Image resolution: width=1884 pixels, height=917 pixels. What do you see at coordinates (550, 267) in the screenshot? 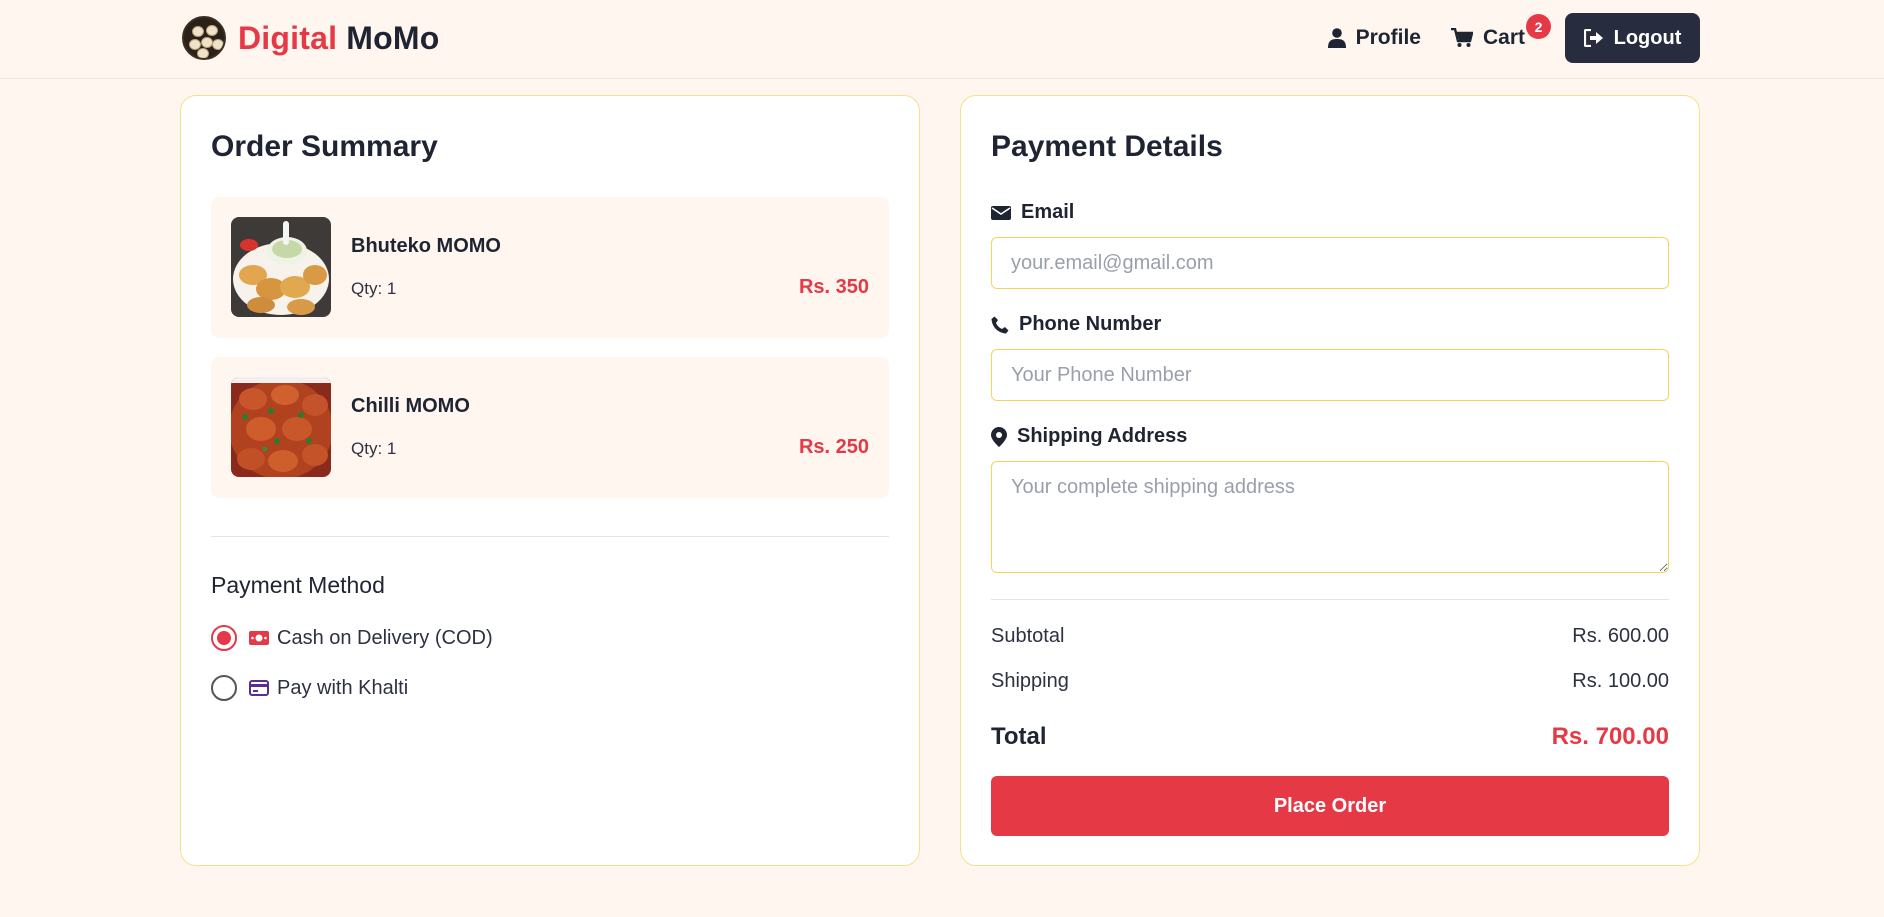
I see `order-item: Bhuteko MOMO Qty: 1 Rs. 350` at bounding box center [550, 267].